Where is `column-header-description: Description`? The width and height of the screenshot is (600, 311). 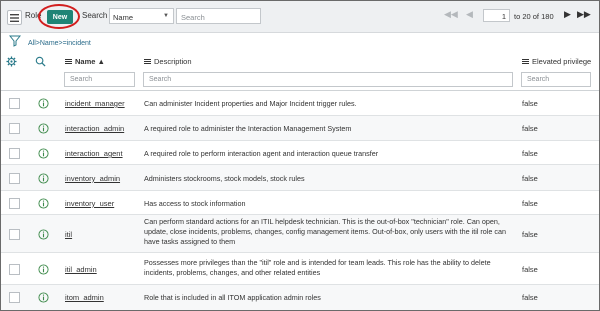 column-header-description: Description is located at coordinates (168, 61).